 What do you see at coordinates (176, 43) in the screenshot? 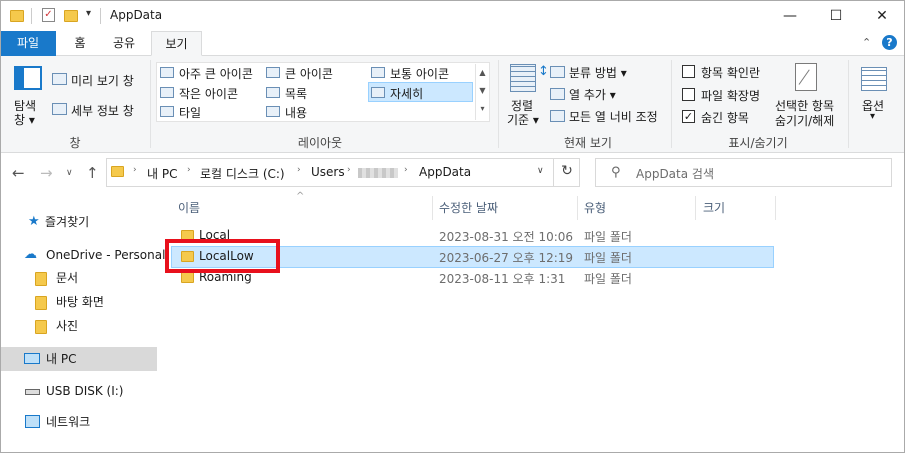
I see `tab-view: 보기` at bounding box center [176, 43].